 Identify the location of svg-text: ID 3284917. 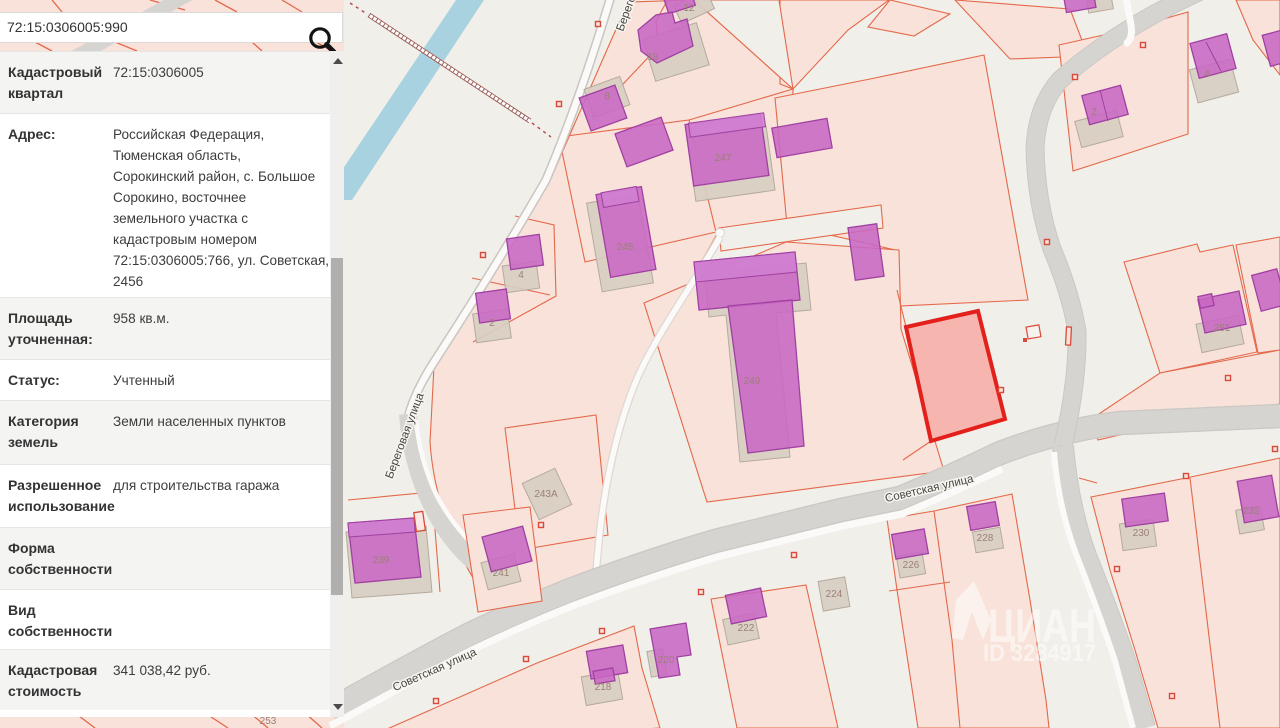
(1039, 653).